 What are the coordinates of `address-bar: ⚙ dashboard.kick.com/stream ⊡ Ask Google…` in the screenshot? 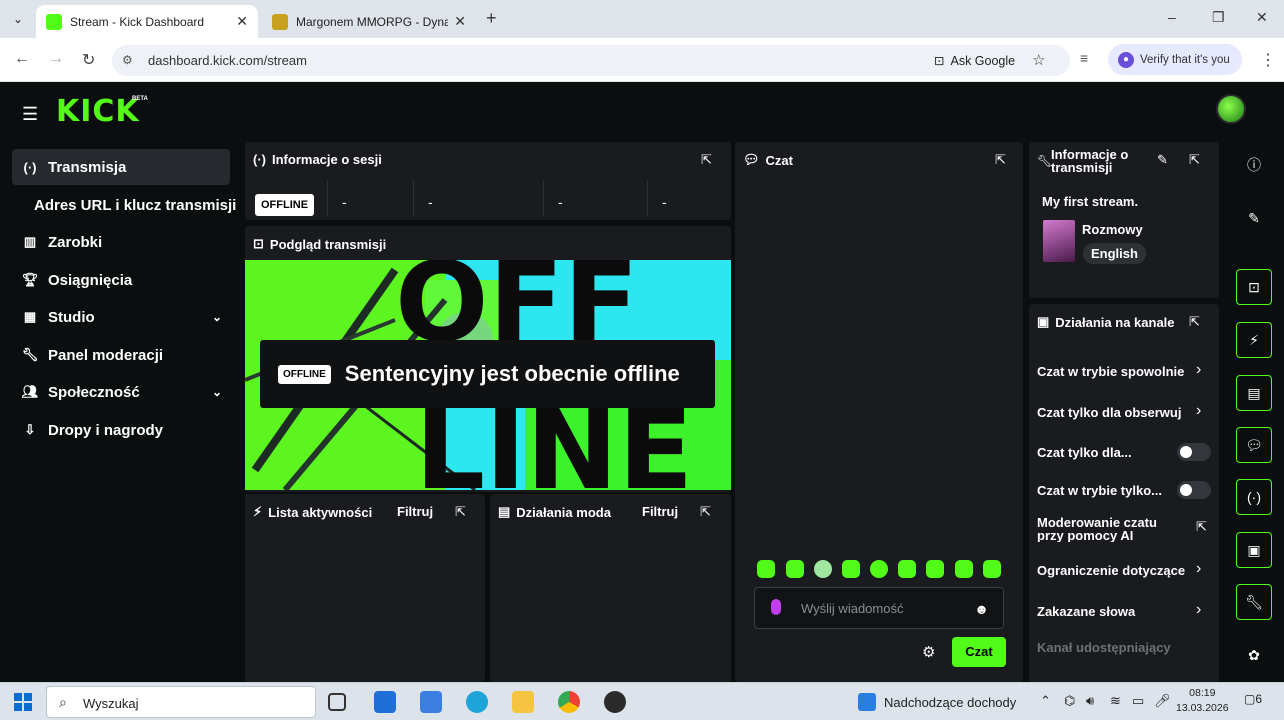 It's located at (591, 60).